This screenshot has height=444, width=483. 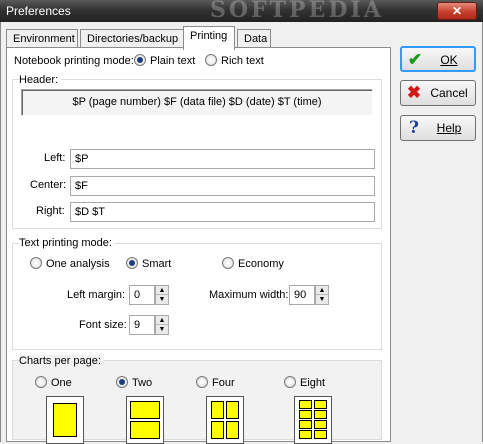 What do you see at coordinates (297, 11) in the screenshot?
I see `softpedia-watermark: SOFTPEDIA` at bounding box center [297, 11].